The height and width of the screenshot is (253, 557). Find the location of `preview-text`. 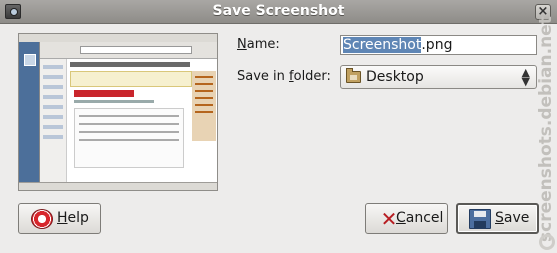

preview-text is located at coordinates (114, 101).